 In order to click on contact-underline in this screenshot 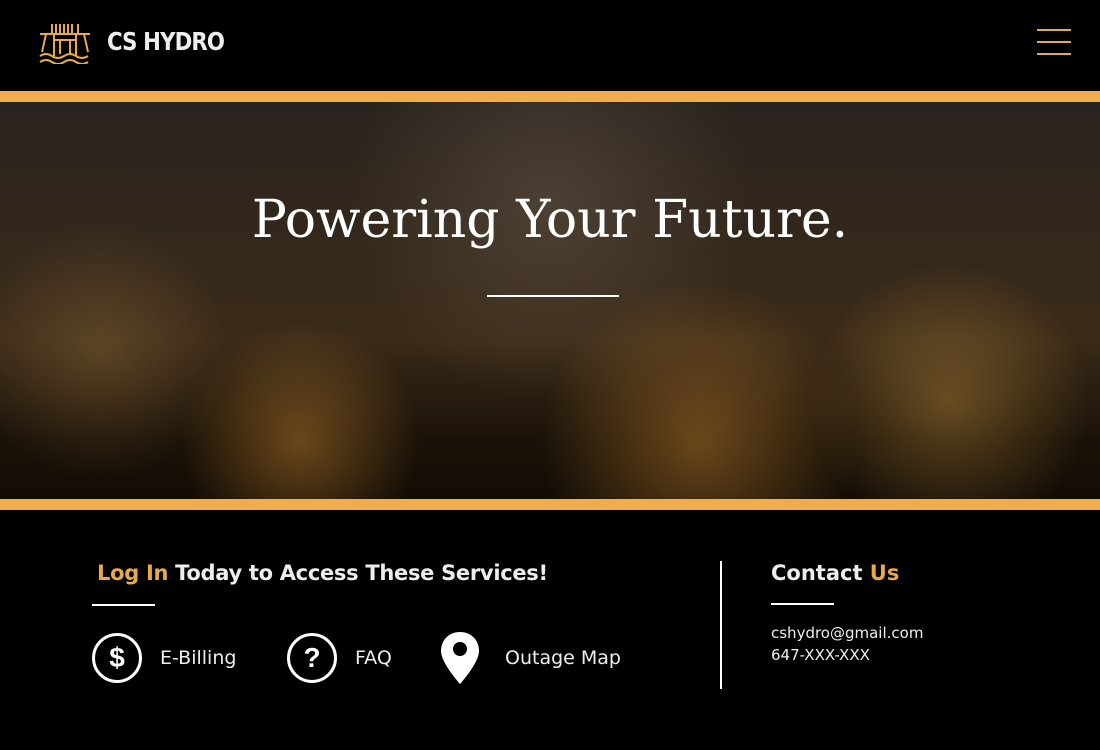, I will do `click(802, 604)`.